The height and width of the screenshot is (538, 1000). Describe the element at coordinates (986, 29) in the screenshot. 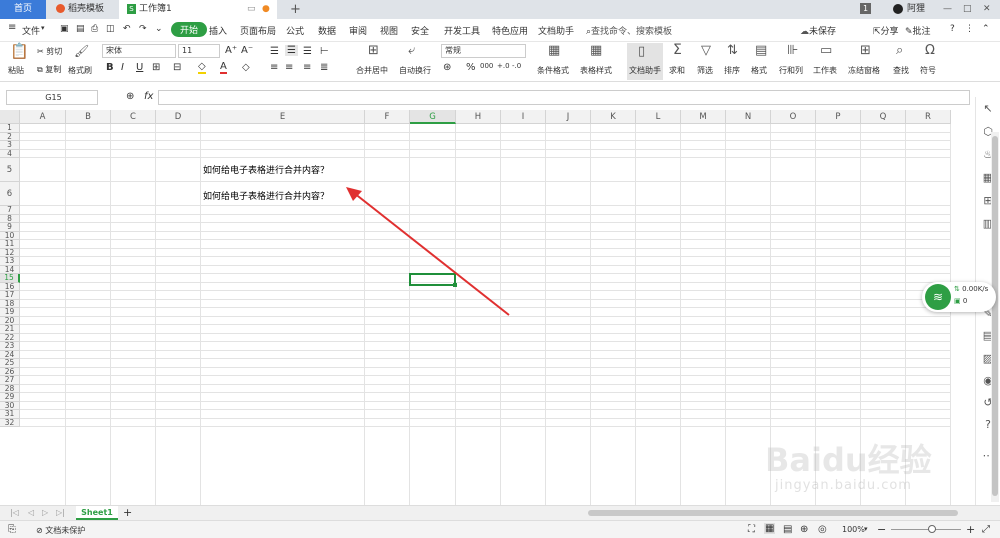

I see `collapse-ribbon-icon: ⌃` at that location.